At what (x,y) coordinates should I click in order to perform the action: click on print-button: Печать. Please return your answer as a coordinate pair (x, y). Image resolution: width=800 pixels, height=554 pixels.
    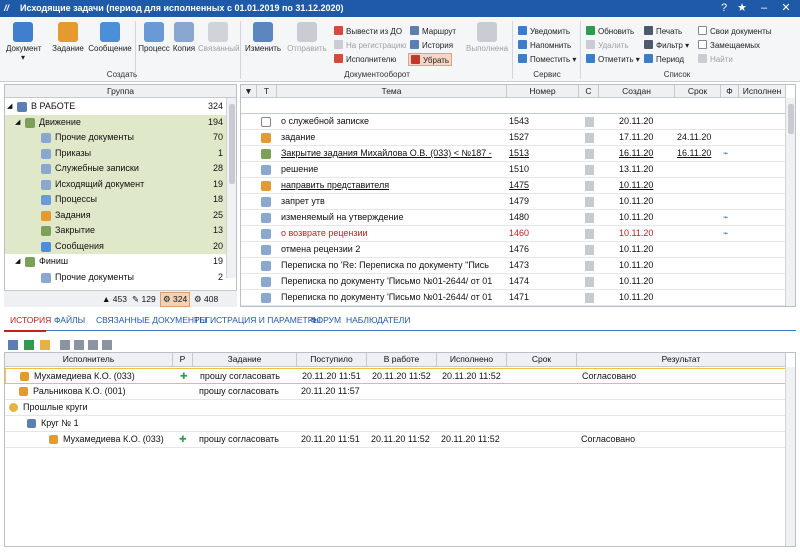
    Looking at the image, I should click on (663, 31).